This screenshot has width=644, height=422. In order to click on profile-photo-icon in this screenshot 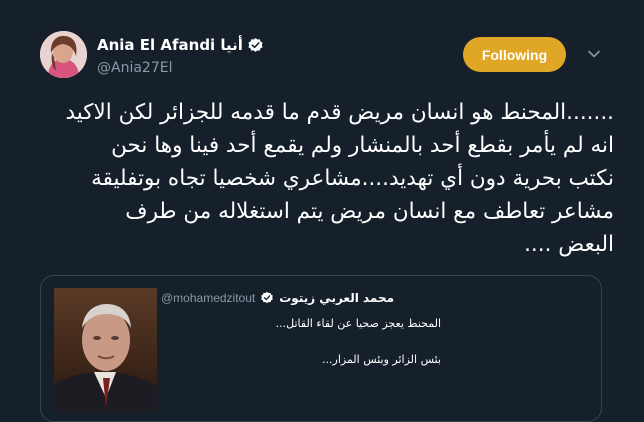, I will do `click(63, 54)`.